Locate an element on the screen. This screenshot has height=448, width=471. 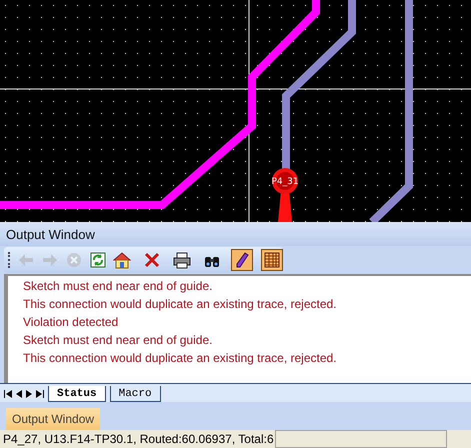
log-message: Violation detected is located at coordinates (71, 322).